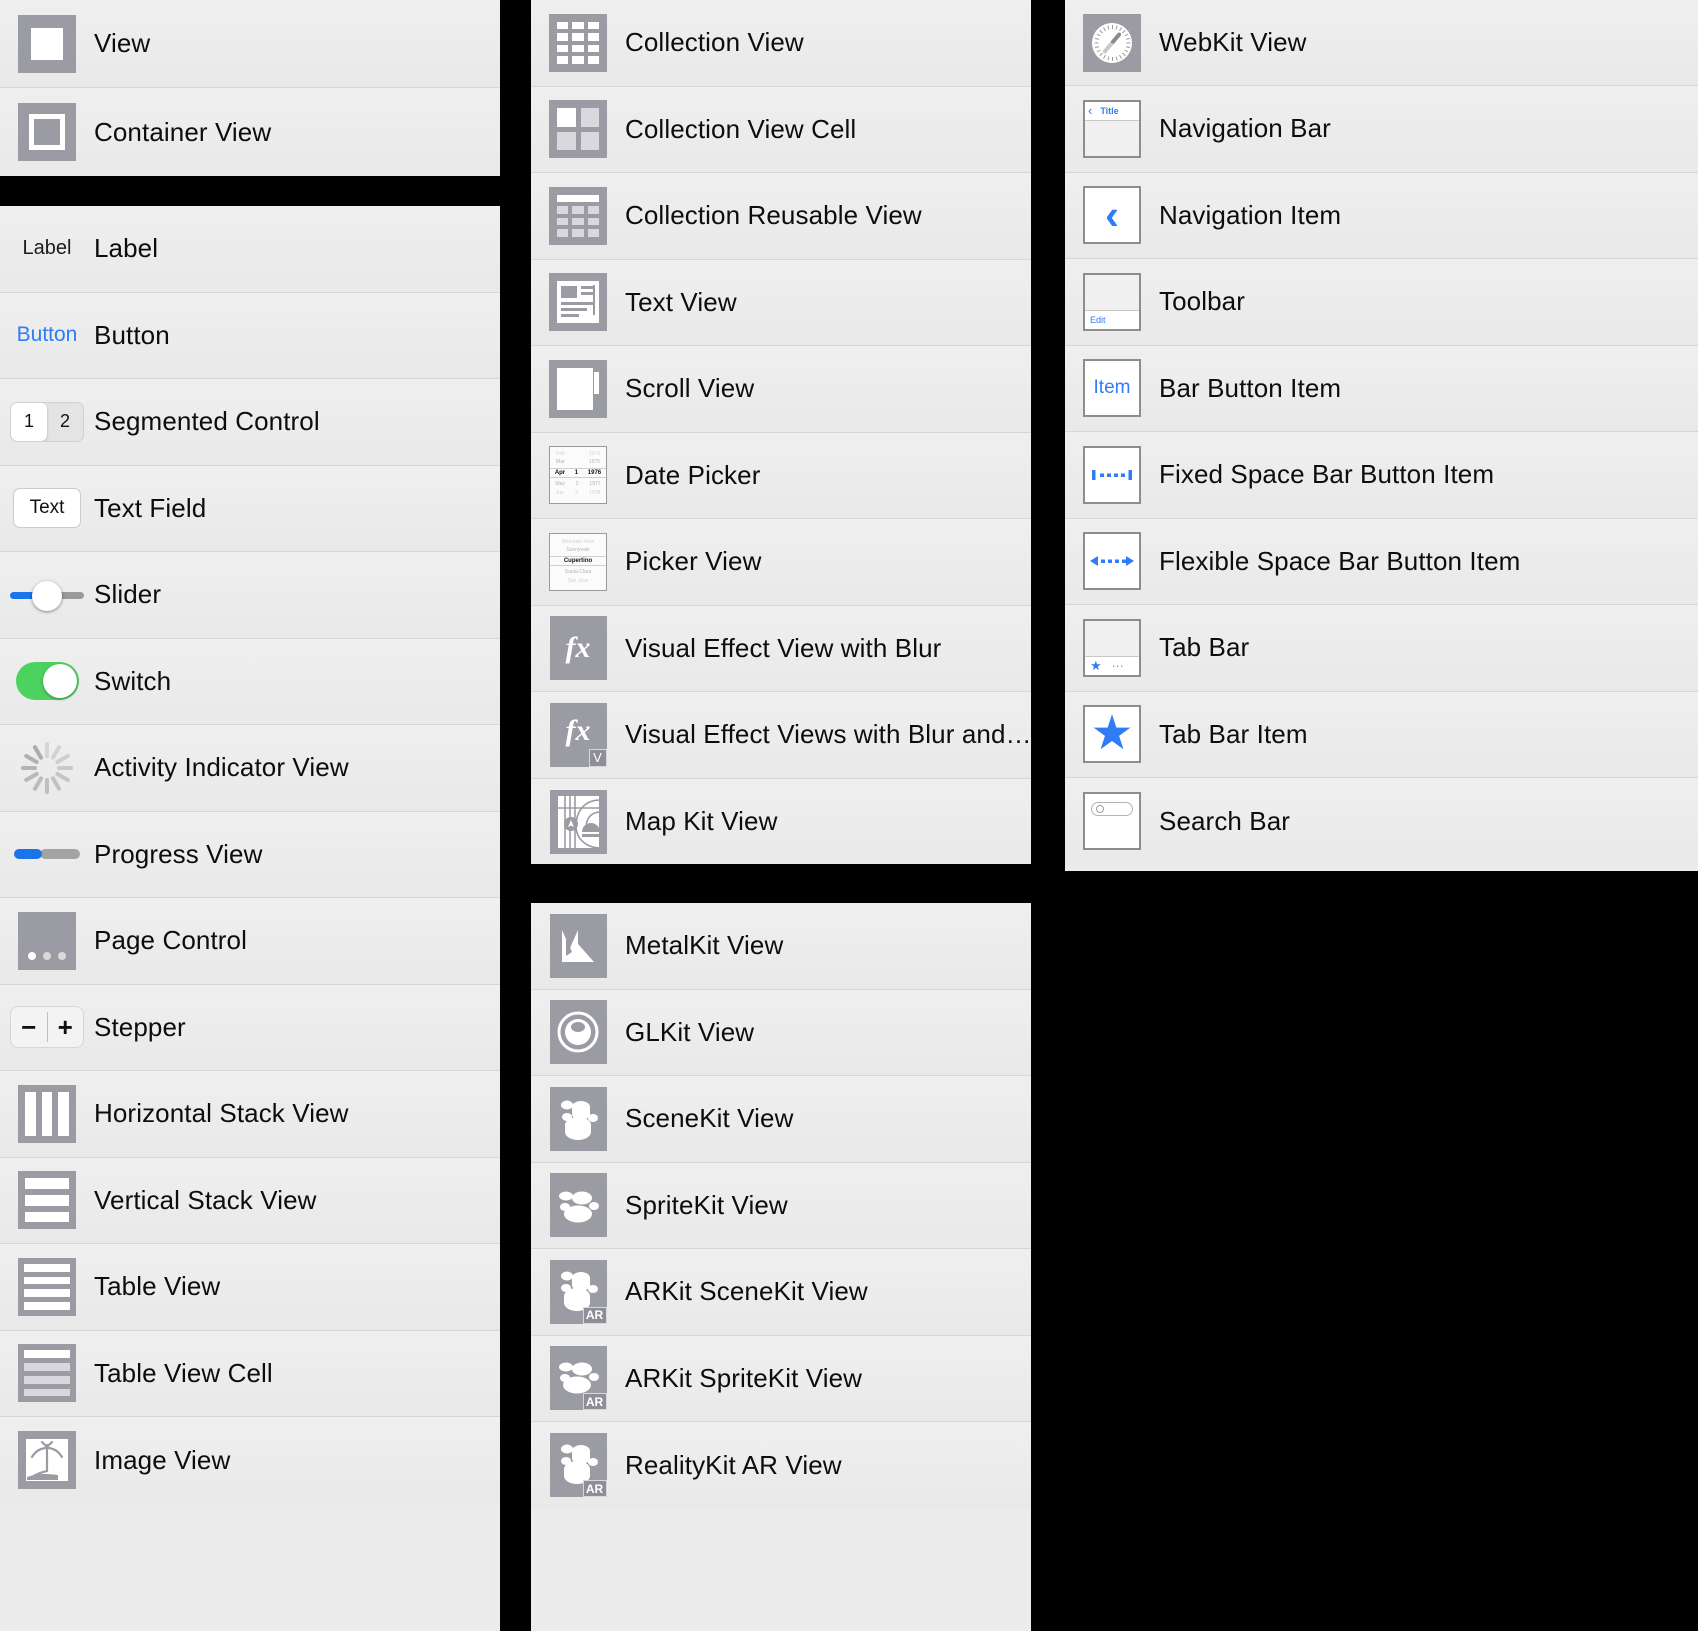 The height and width of the screenshot is (1631, 1698). I want to click on list-item: SceneKit View, so click(781, 1119).